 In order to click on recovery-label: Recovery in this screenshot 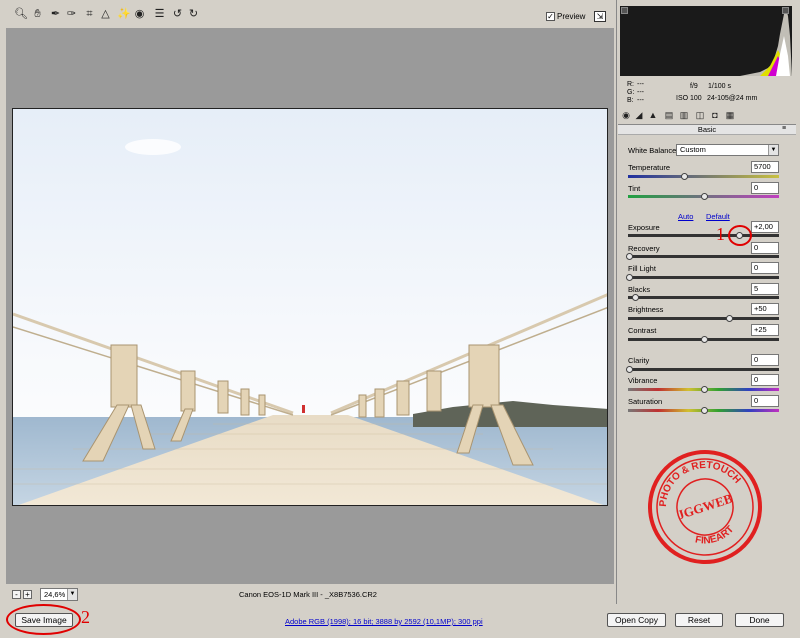, I will do `click(644, 248)`.